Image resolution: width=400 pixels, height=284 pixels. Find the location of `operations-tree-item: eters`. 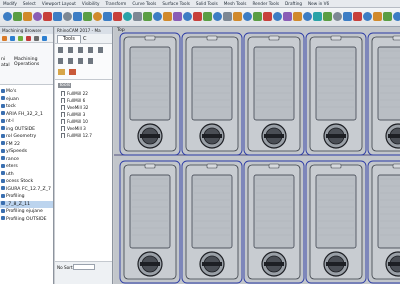

operations-tree-item: eters is located at coordinates (26, 167).